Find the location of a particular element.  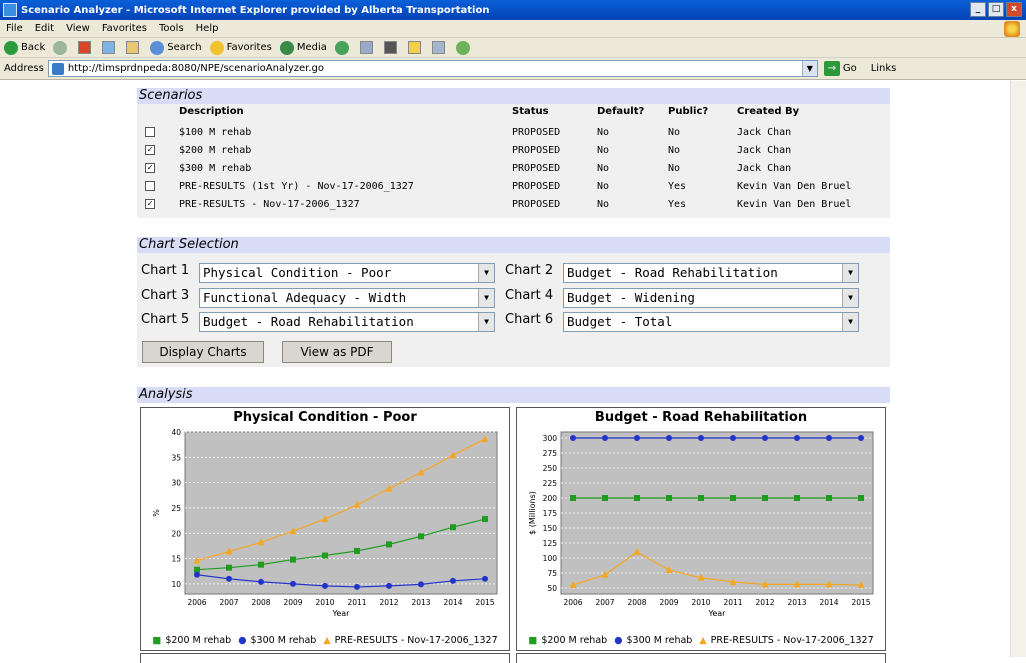

x-tick-label: 2012 is located at coordinates (764, 602).